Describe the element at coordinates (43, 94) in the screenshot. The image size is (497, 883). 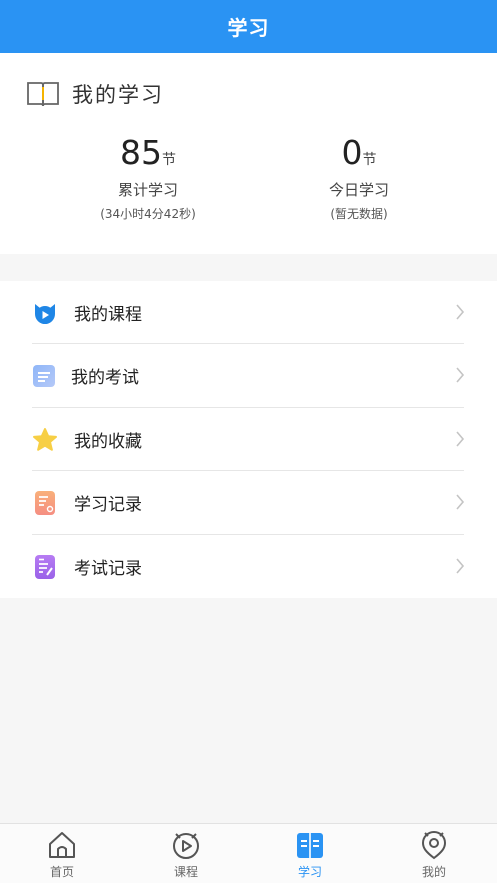
I see `open-book-icon` at that location.